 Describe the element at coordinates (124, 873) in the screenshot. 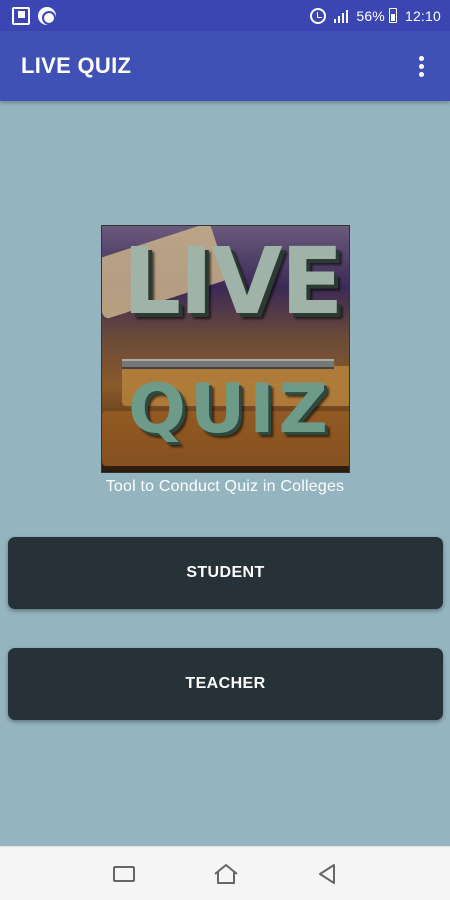

I see `recent-apps-icon` at that location.